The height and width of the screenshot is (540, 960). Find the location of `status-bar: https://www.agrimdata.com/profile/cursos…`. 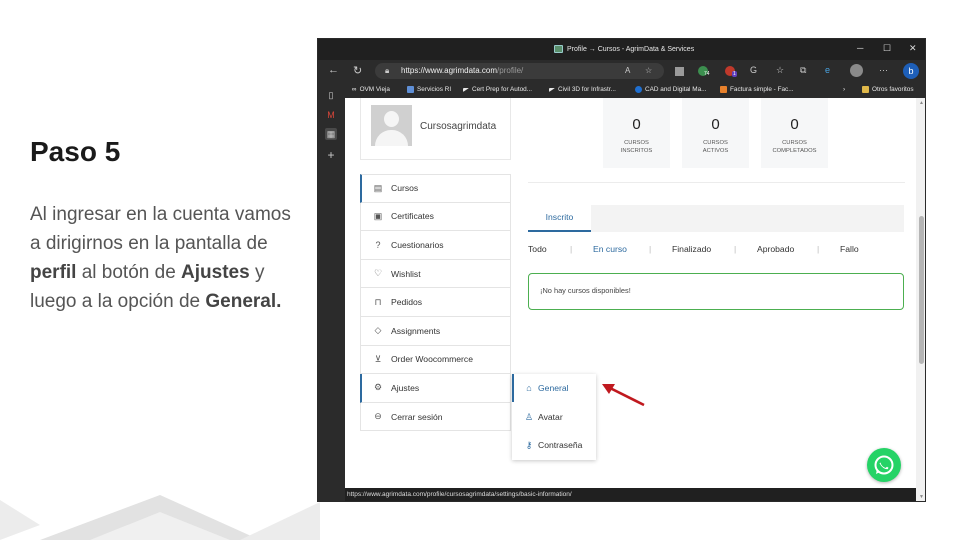

status-bar: https://www.agrimdata.com/profile/cursos… is located at coordinates (630, 494).